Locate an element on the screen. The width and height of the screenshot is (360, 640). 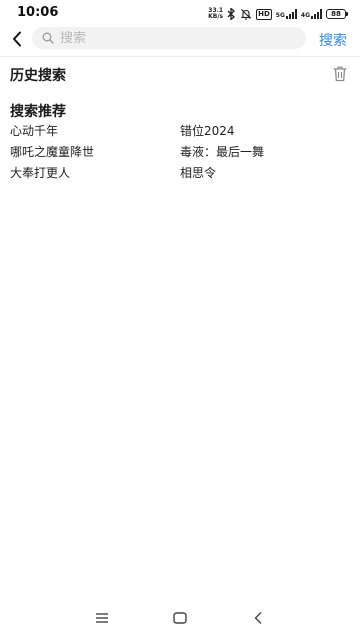
clear-history-button is located at coordinates (340, 74).